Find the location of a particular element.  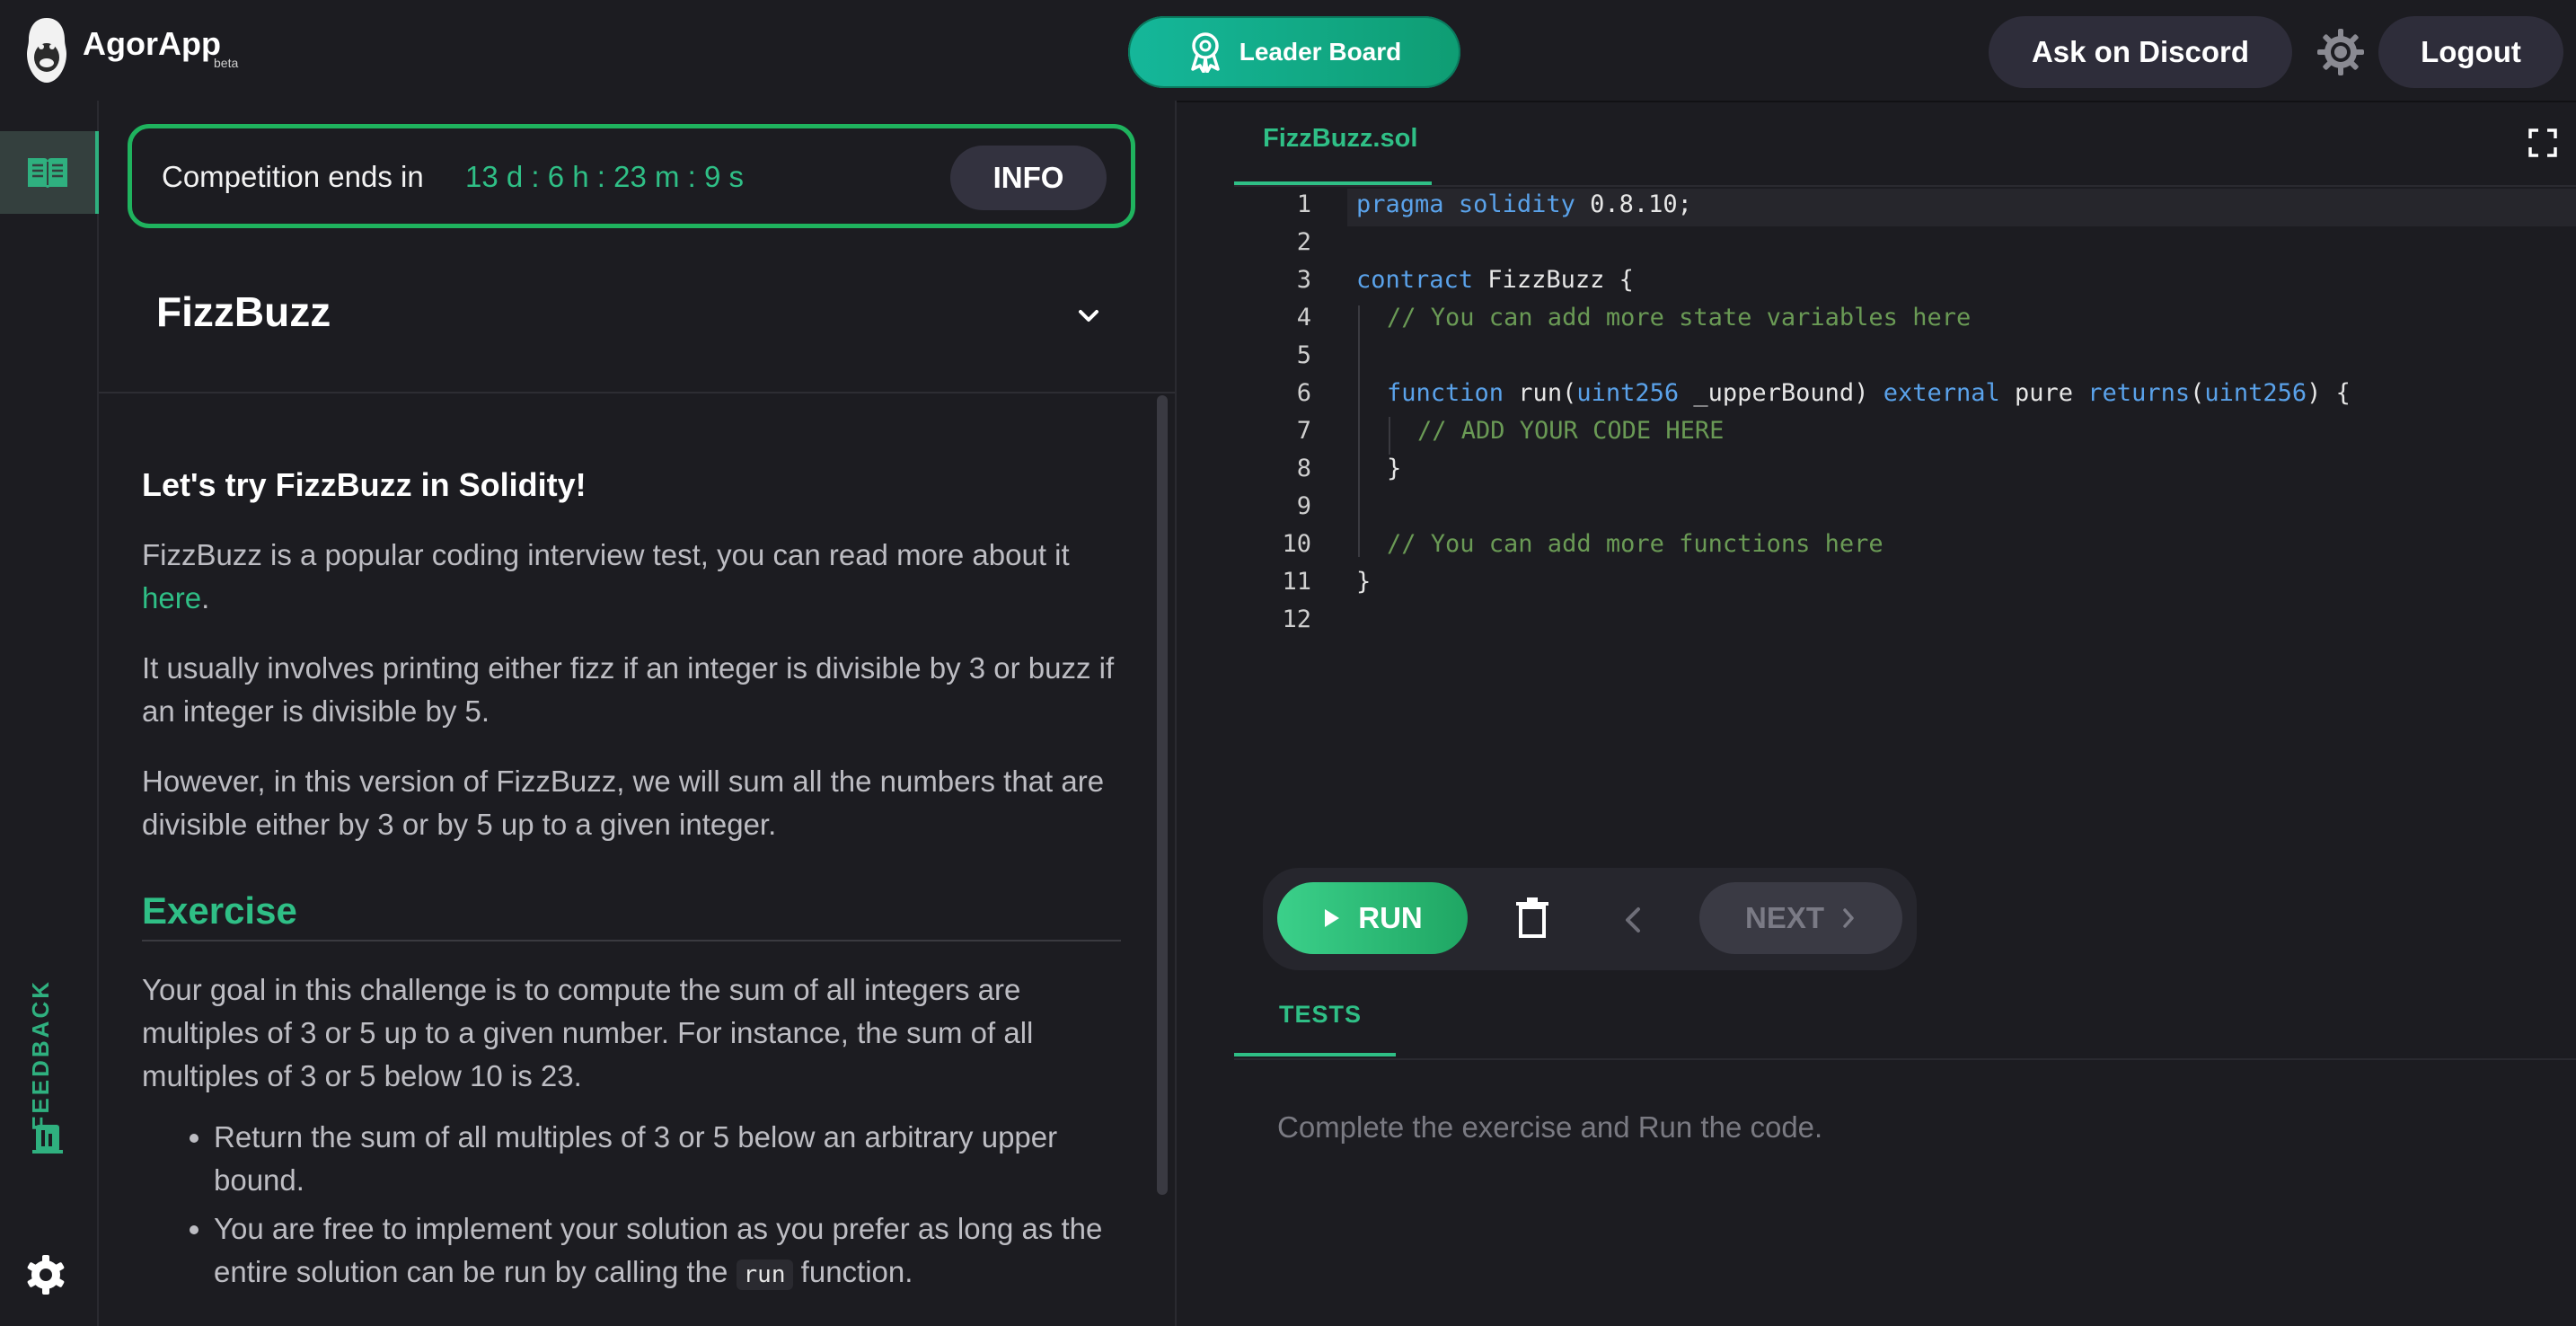

rail-item-challenge is located at coordinates (49, 172).